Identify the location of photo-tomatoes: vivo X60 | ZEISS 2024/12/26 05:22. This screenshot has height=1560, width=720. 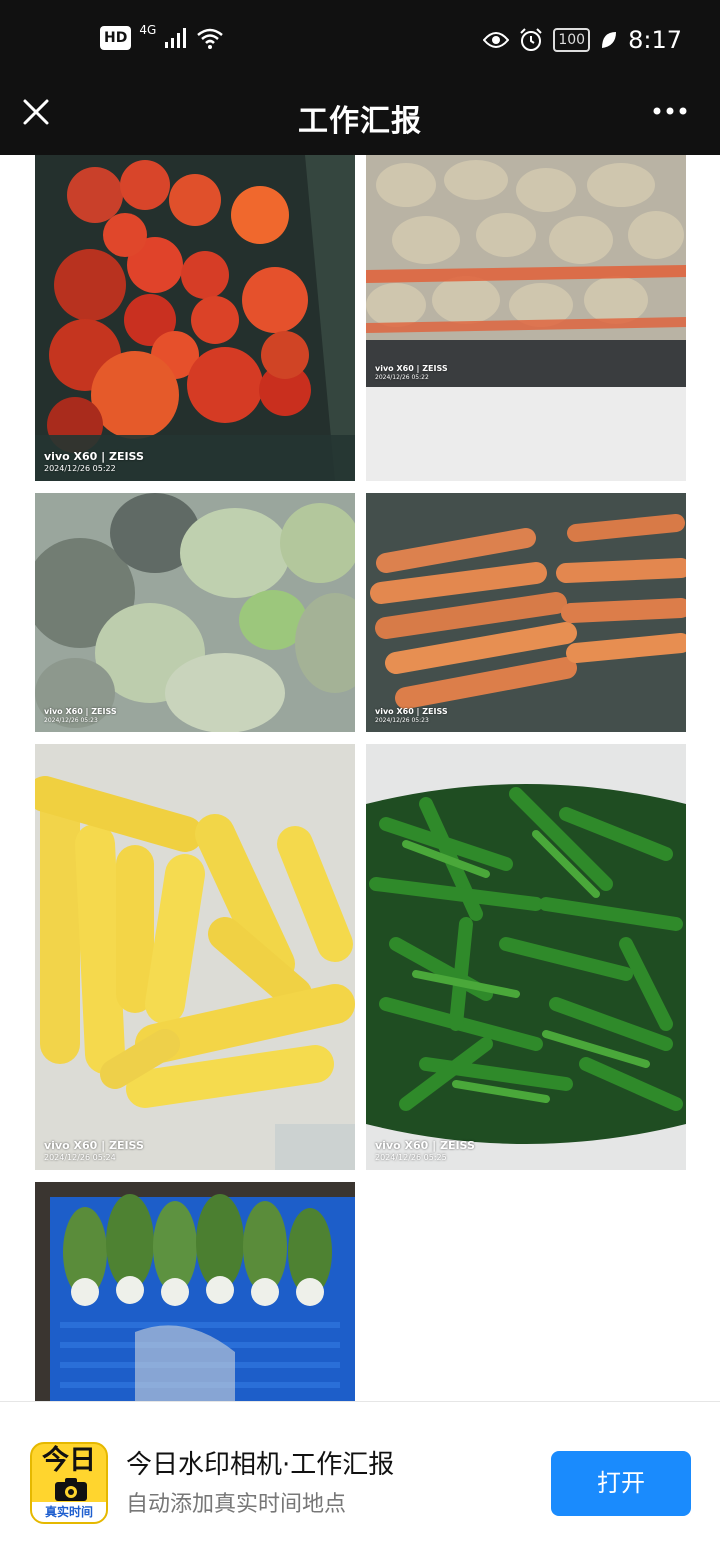
(195, 318).